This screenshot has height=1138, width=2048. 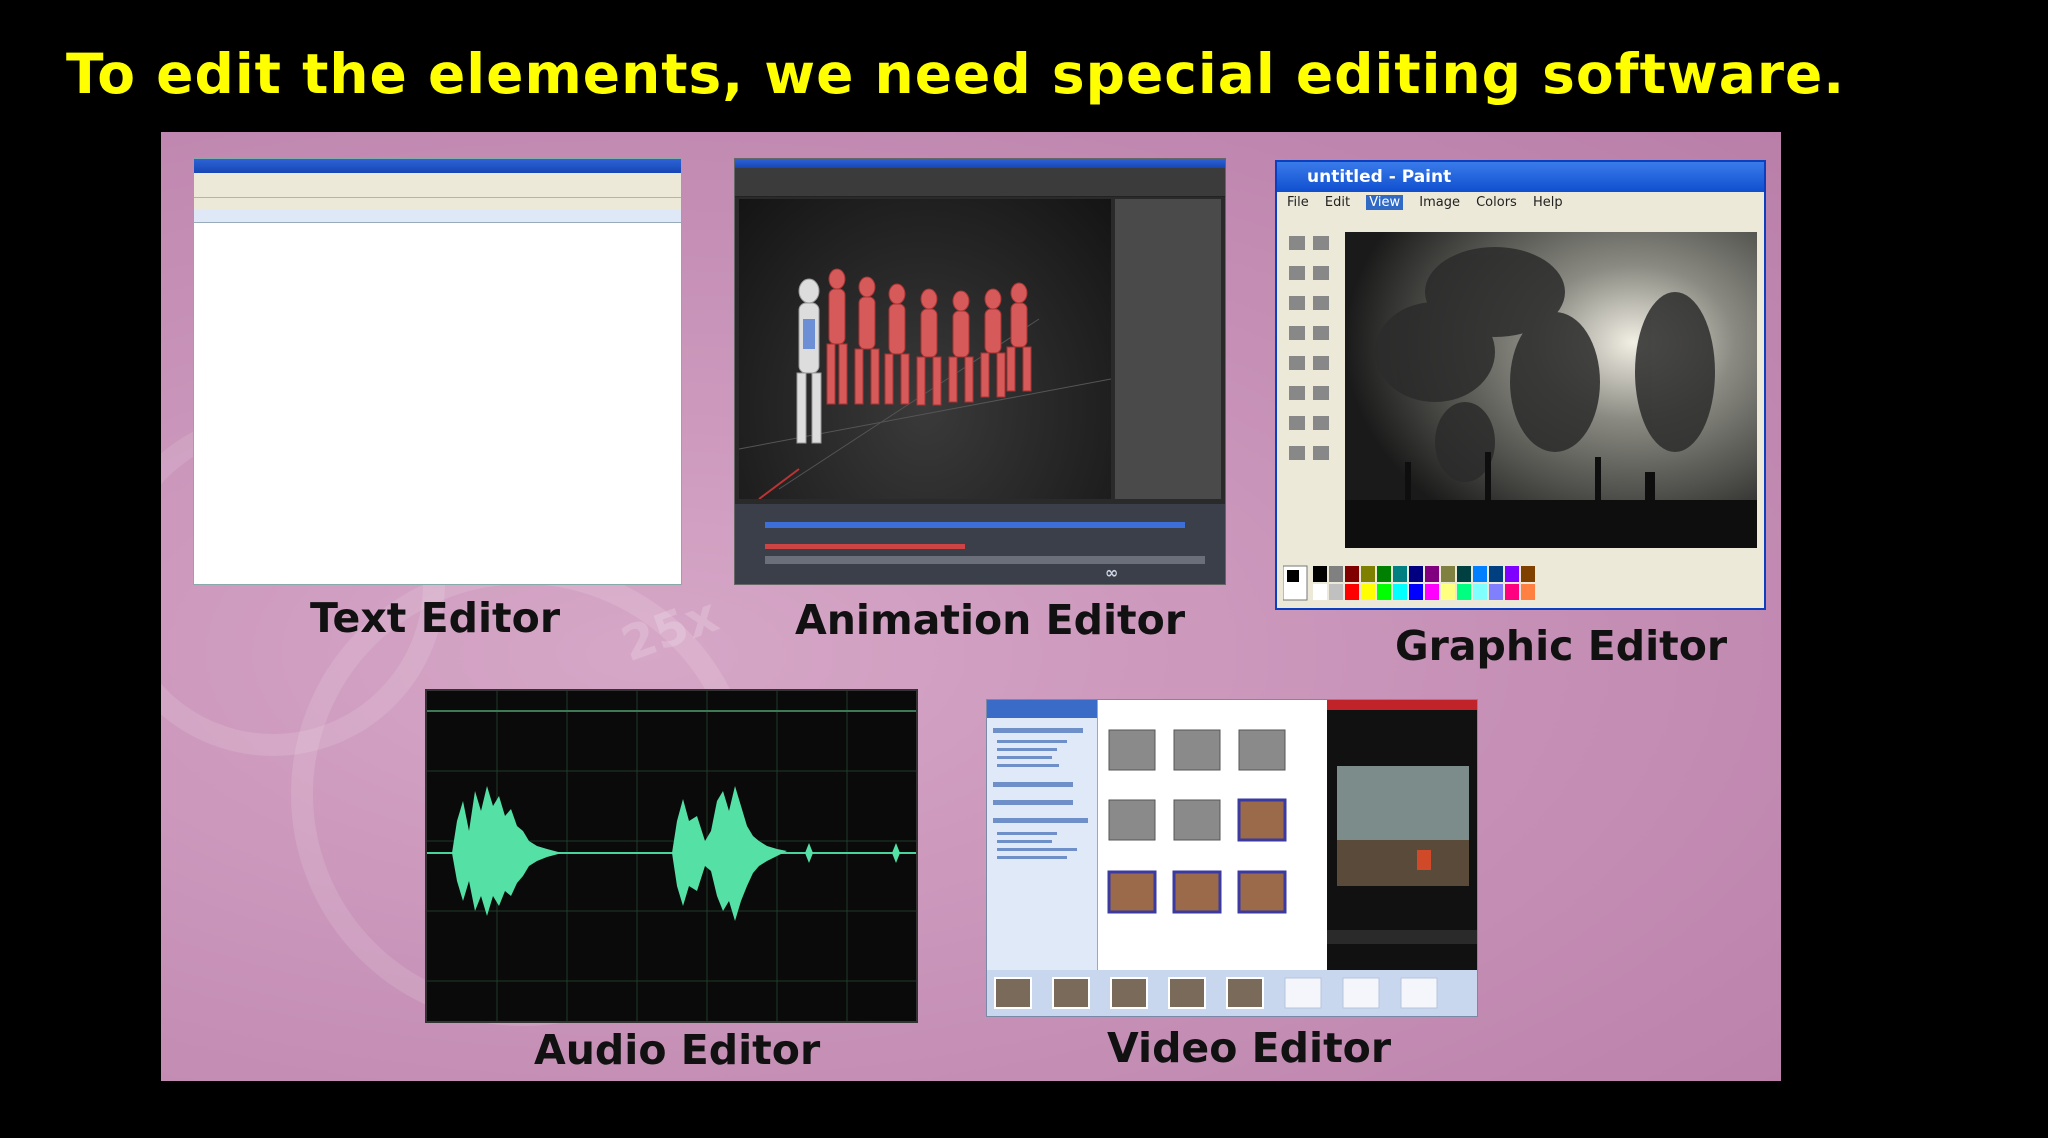 I want to click on movie-tasks-pane, so click(x=1042, y=835).